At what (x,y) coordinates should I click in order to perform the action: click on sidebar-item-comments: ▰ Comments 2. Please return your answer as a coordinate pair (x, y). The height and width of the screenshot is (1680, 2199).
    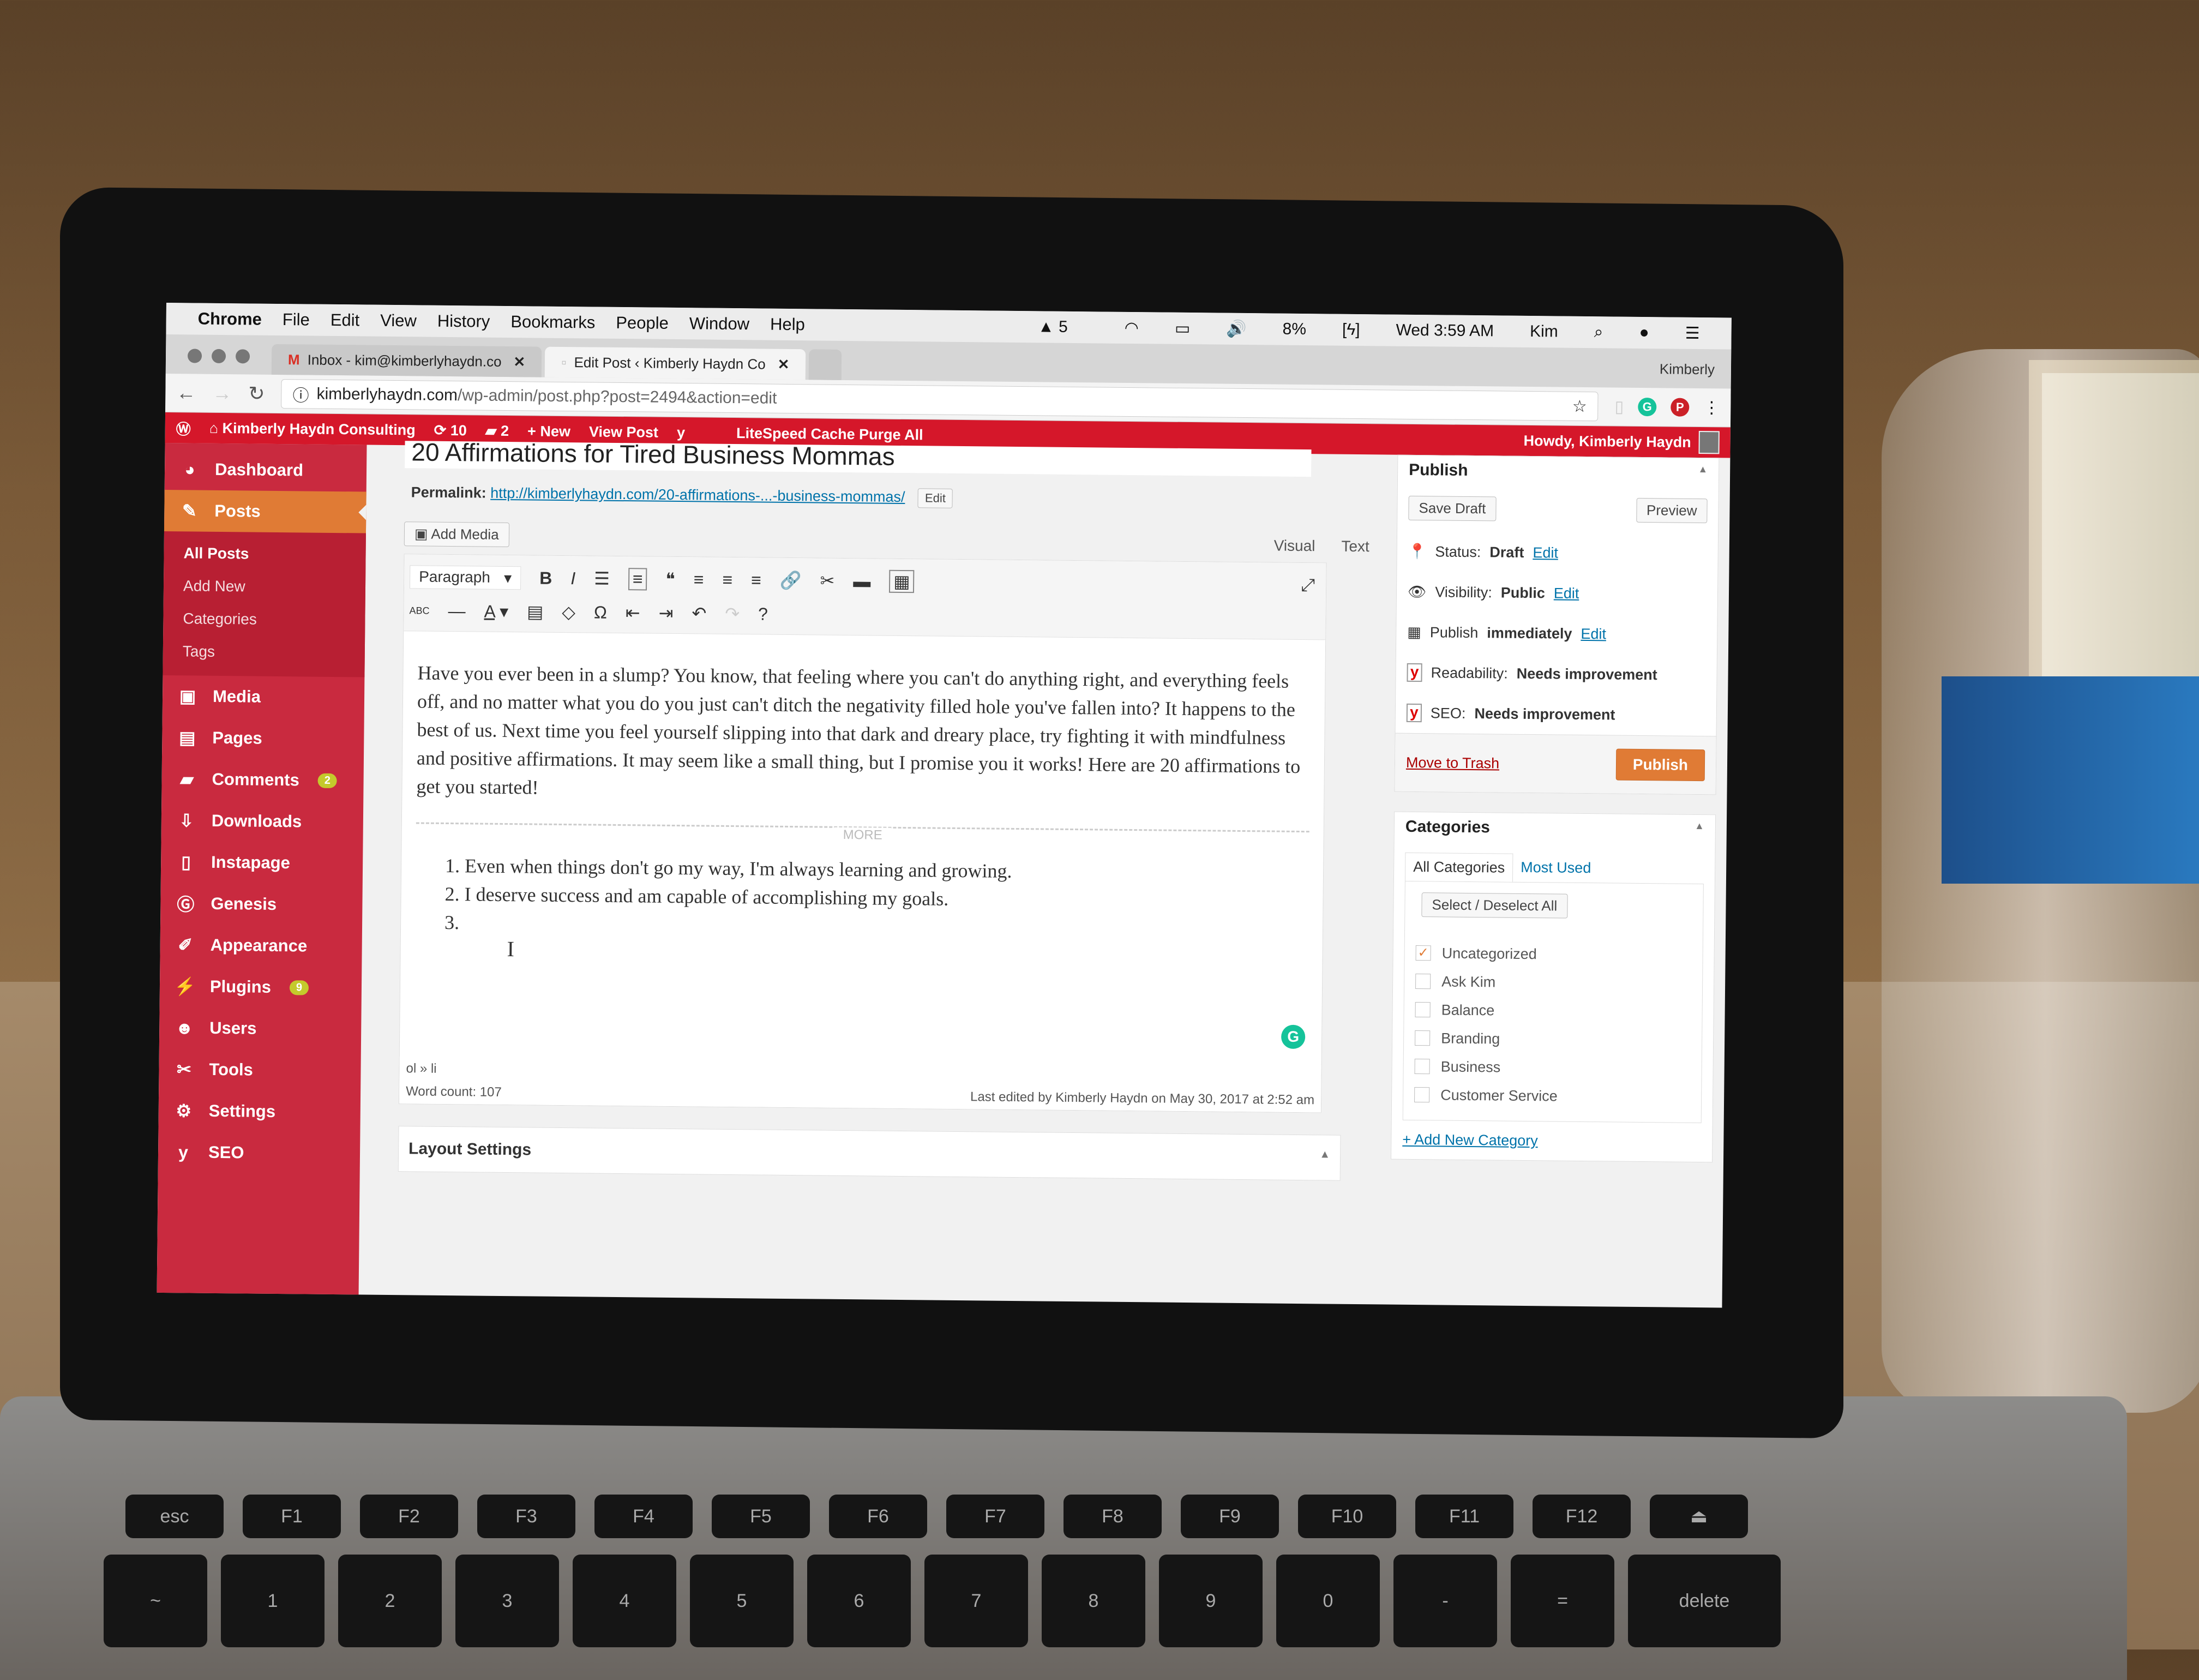
    Looking at the image, I should click on (262, 780).